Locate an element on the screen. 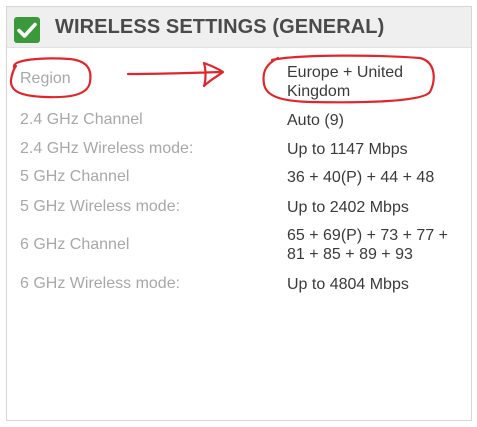 This screenshot has height=427, width=477. row-label-6g-mode: 6 GHz Wireless mode: is located at coordinates (100, 283).